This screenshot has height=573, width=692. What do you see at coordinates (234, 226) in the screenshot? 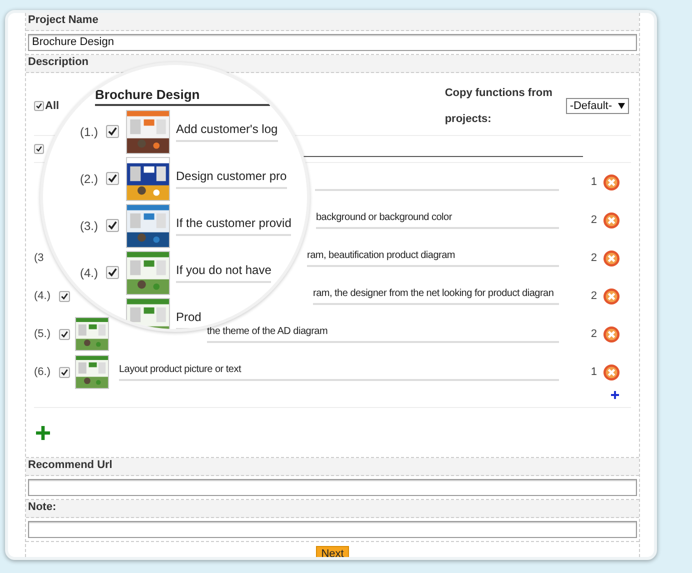
I see `task-field: If the customer provid` at bounding box center [234, 226].